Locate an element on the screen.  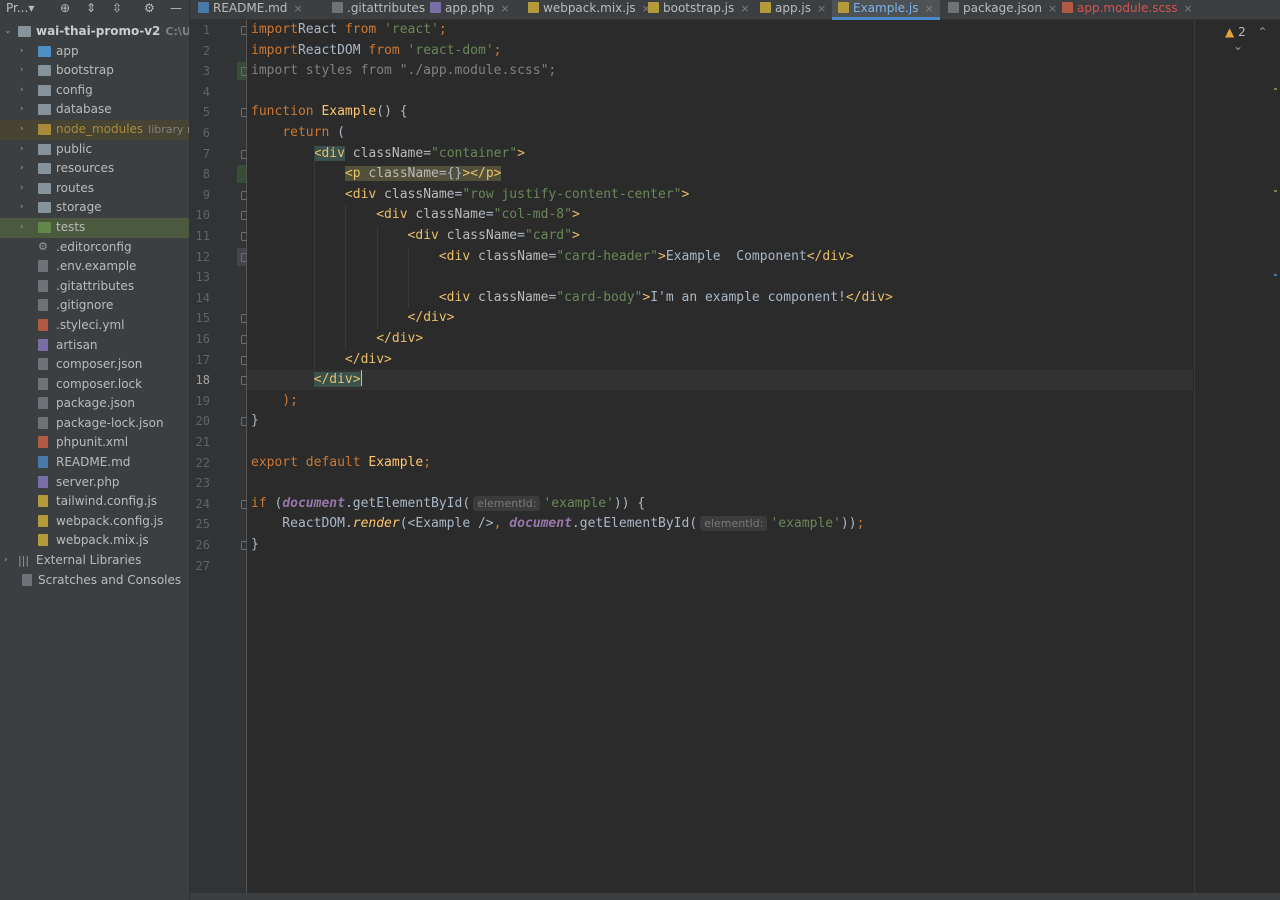
tab-app-js: app.js × is located at coordinates (793, 9).